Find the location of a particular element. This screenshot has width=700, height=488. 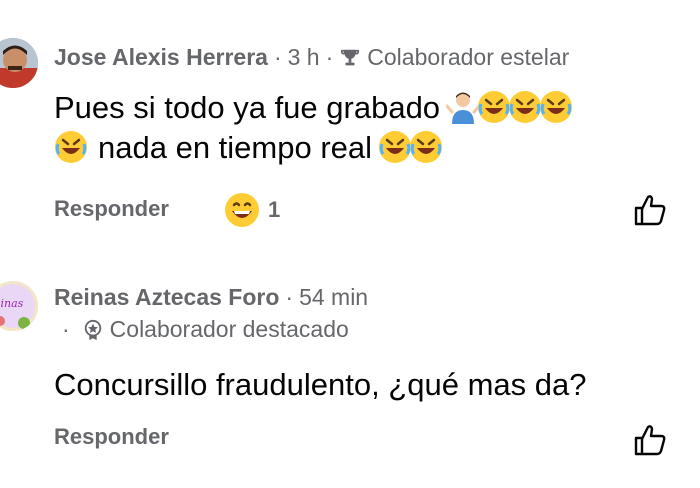

trophy-icon is located at coordinates (350, 57).